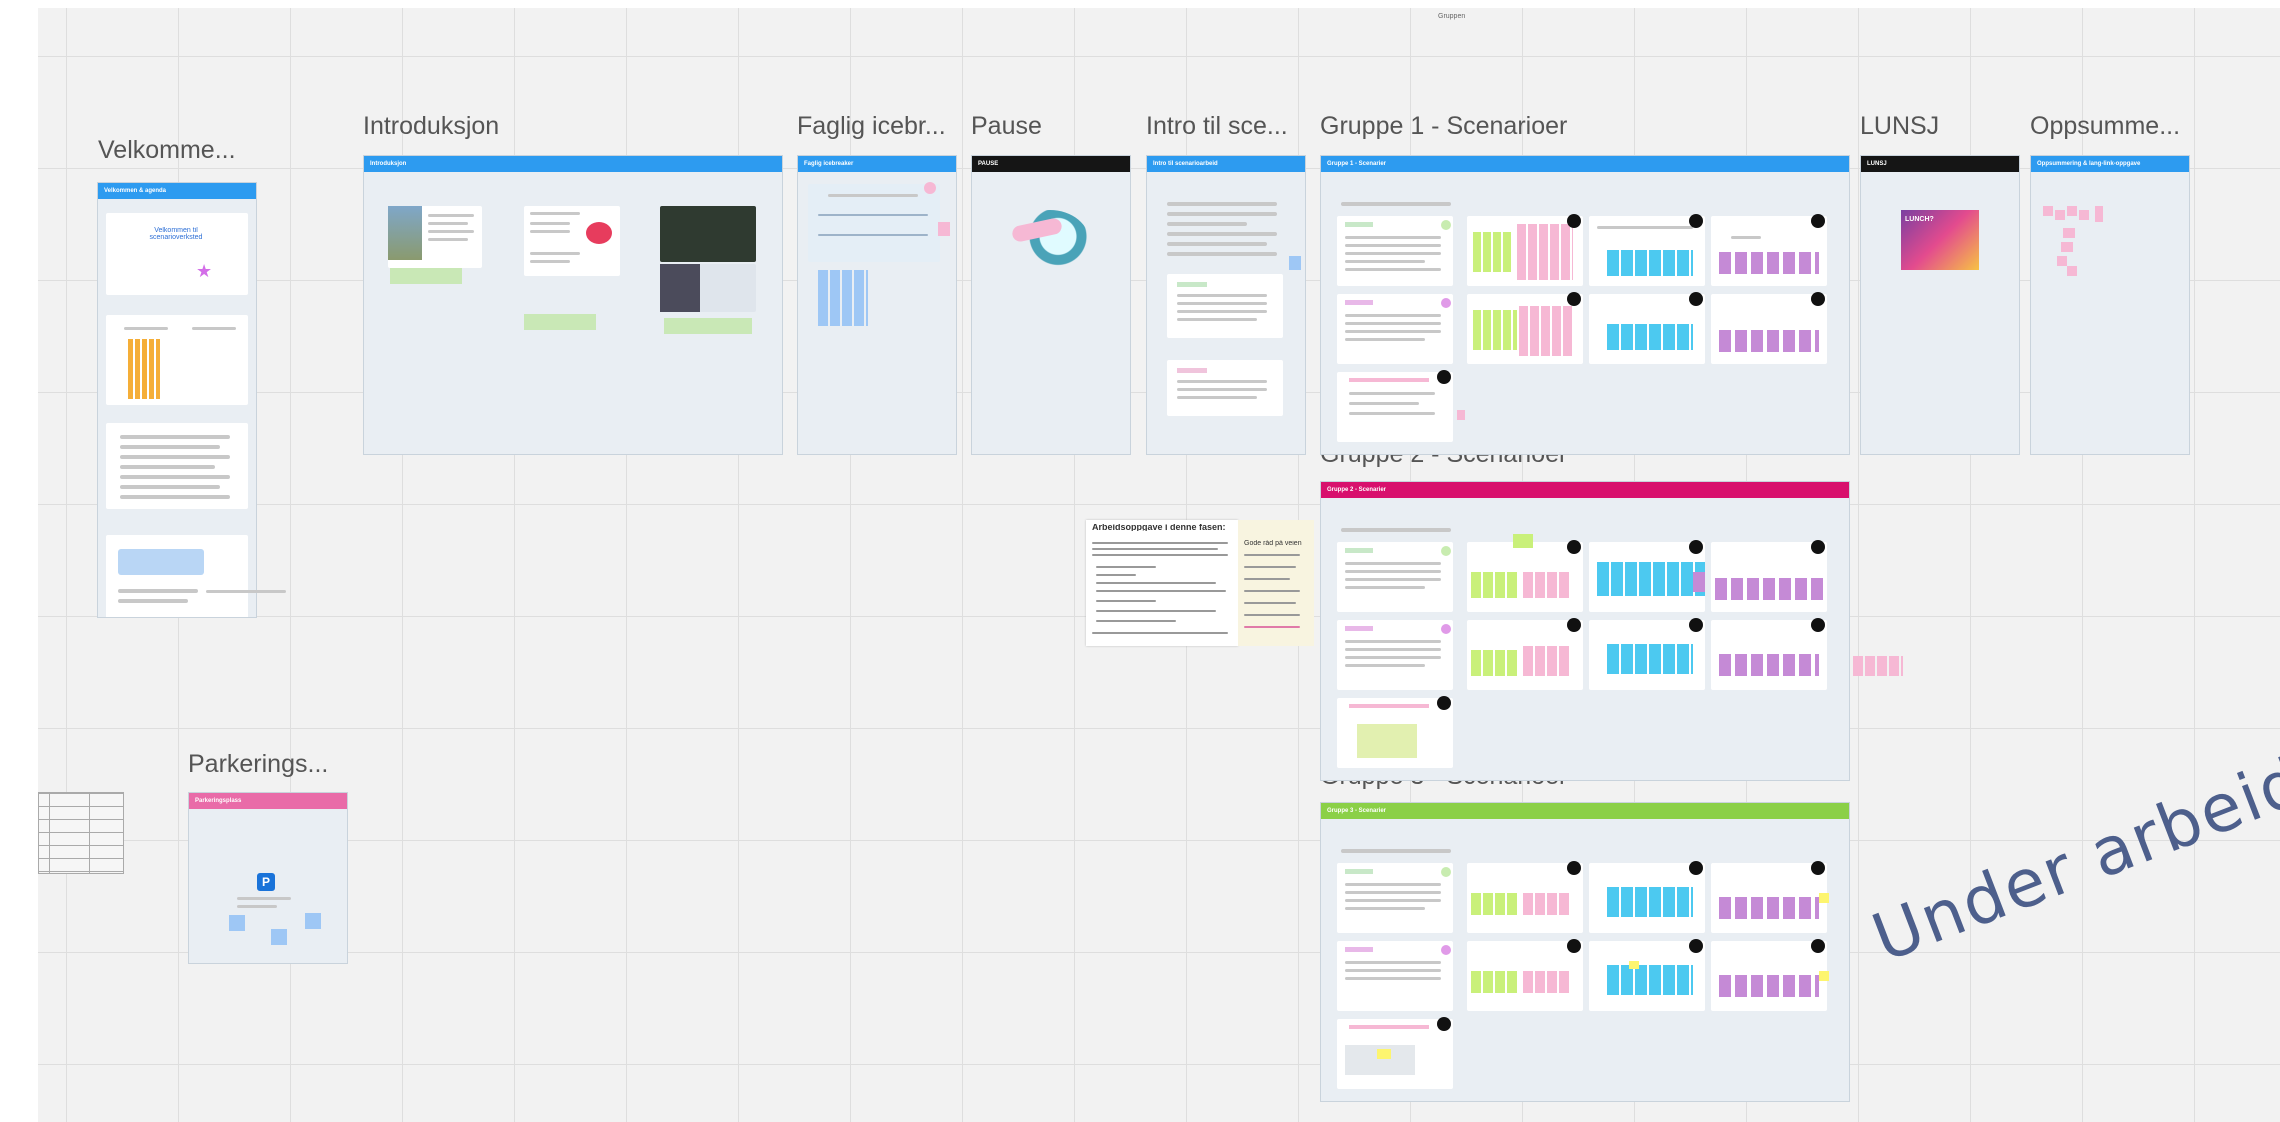  I want to click on frame-oppsummering: Oppsummering & lang-link-oppgave, so click(2110, 305).